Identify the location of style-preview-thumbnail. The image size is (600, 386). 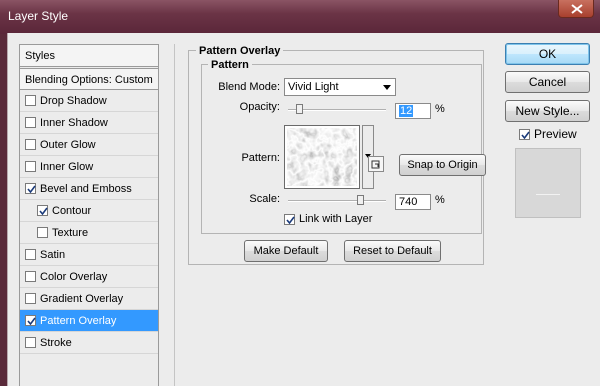
(548, 183).